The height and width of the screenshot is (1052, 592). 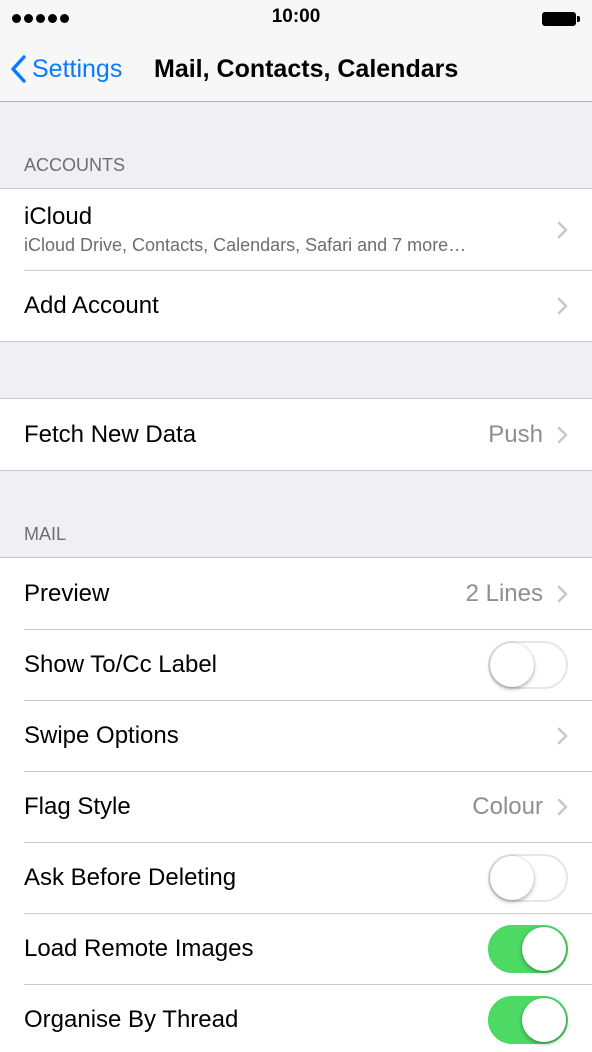 What do you see at coordinates (131, 1019) in the screenshot?
I see `organise-by-thread-label: Organise By Thread` at bounding box center [131, 1019].